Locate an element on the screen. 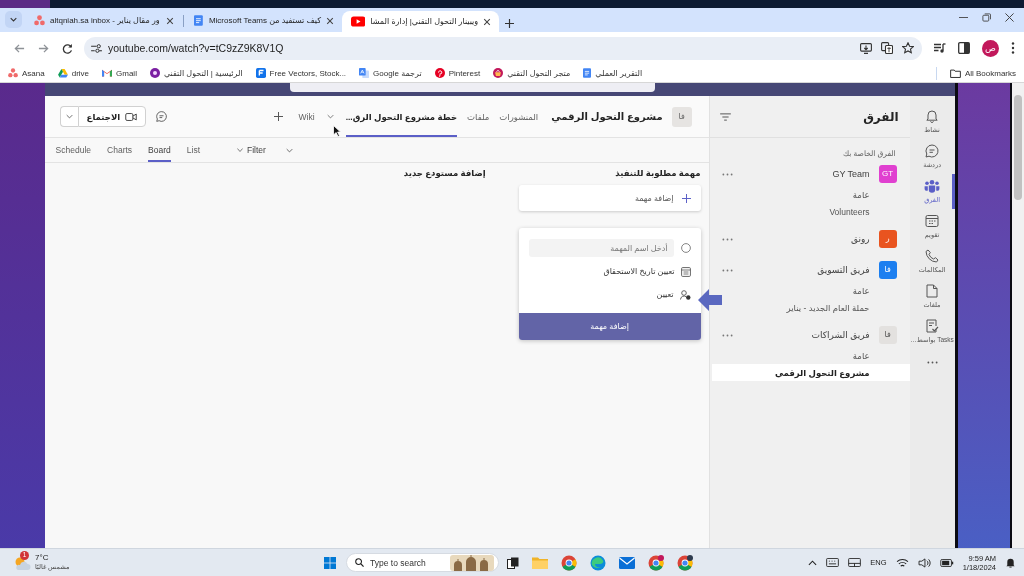 The width and height of the screenshot is (1024, 576). meet-button: الاجتماع is located at coordinates (112, 116).